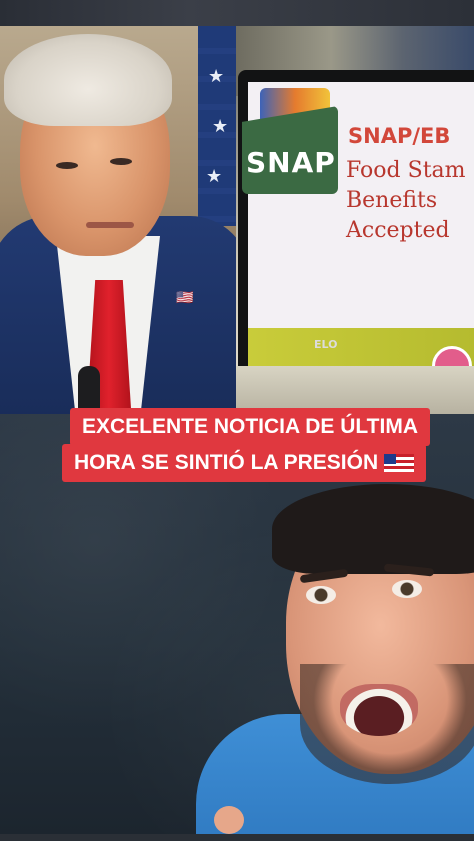 The width and height of the screenshot is (474, 841). What do you see at coordinates (379, 710) in the screenshot?
I see `open-mouth` at bounding box center [379, 710].